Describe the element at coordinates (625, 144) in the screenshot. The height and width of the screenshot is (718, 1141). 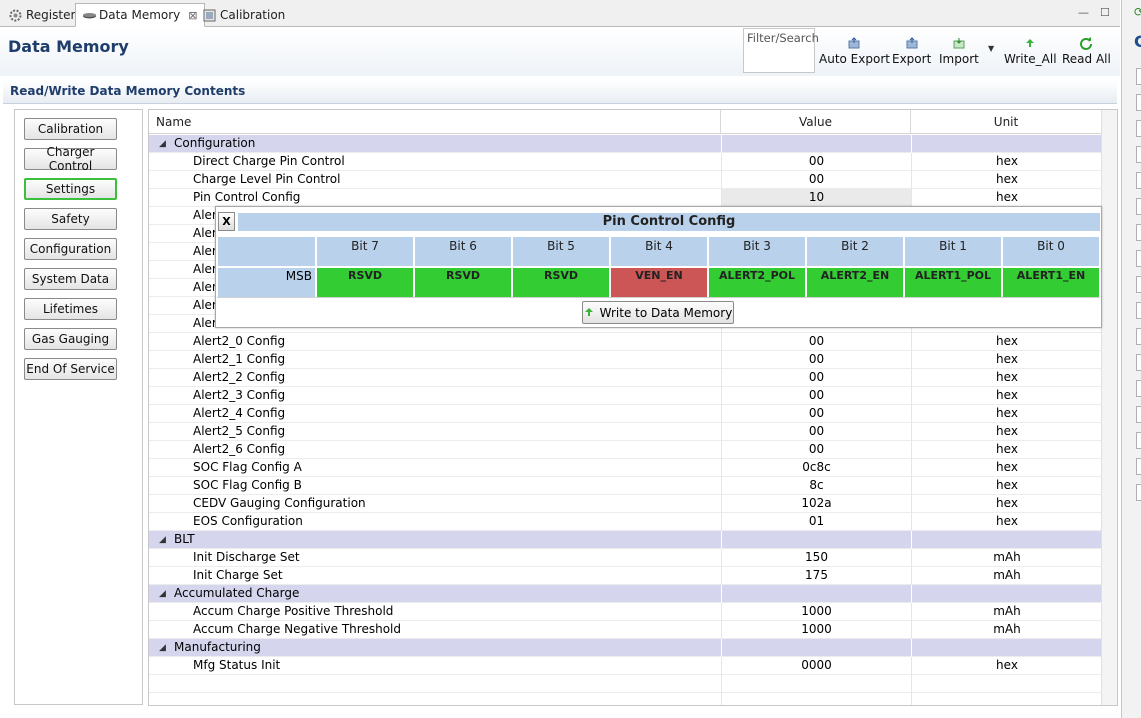
I see `group-row: ◢ Configuration` at that location.